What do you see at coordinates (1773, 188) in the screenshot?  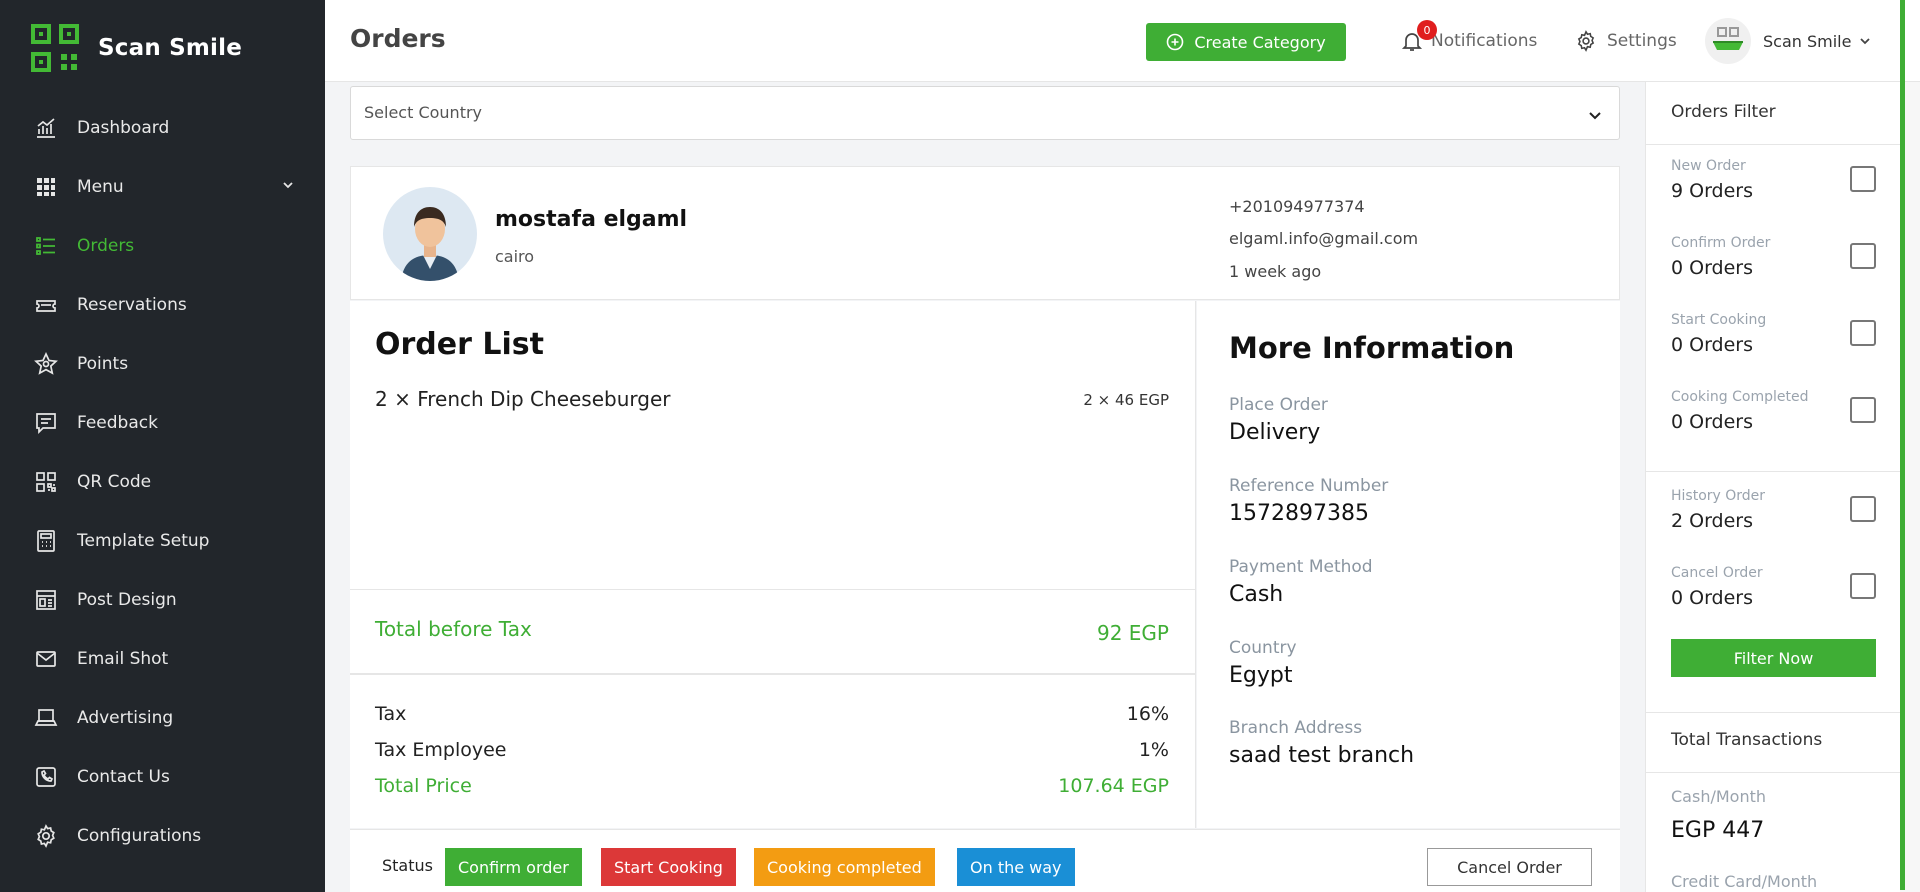 I see `filter-row-new-order: New Order 9 Orders` at bounding box center [1773, 188].